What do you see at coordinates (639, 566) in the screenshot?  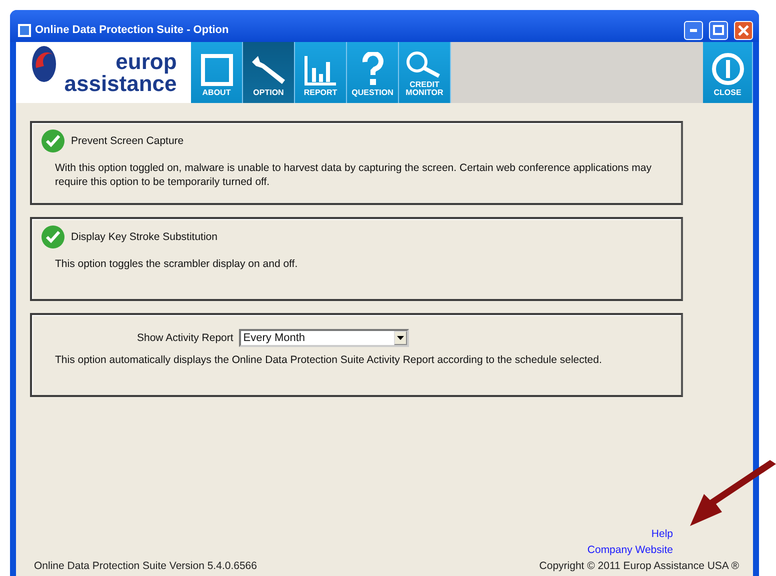 I see `copyright-text: Copyright © 2011 Europ Assistance USA ®` at bounding box center [639, 566].